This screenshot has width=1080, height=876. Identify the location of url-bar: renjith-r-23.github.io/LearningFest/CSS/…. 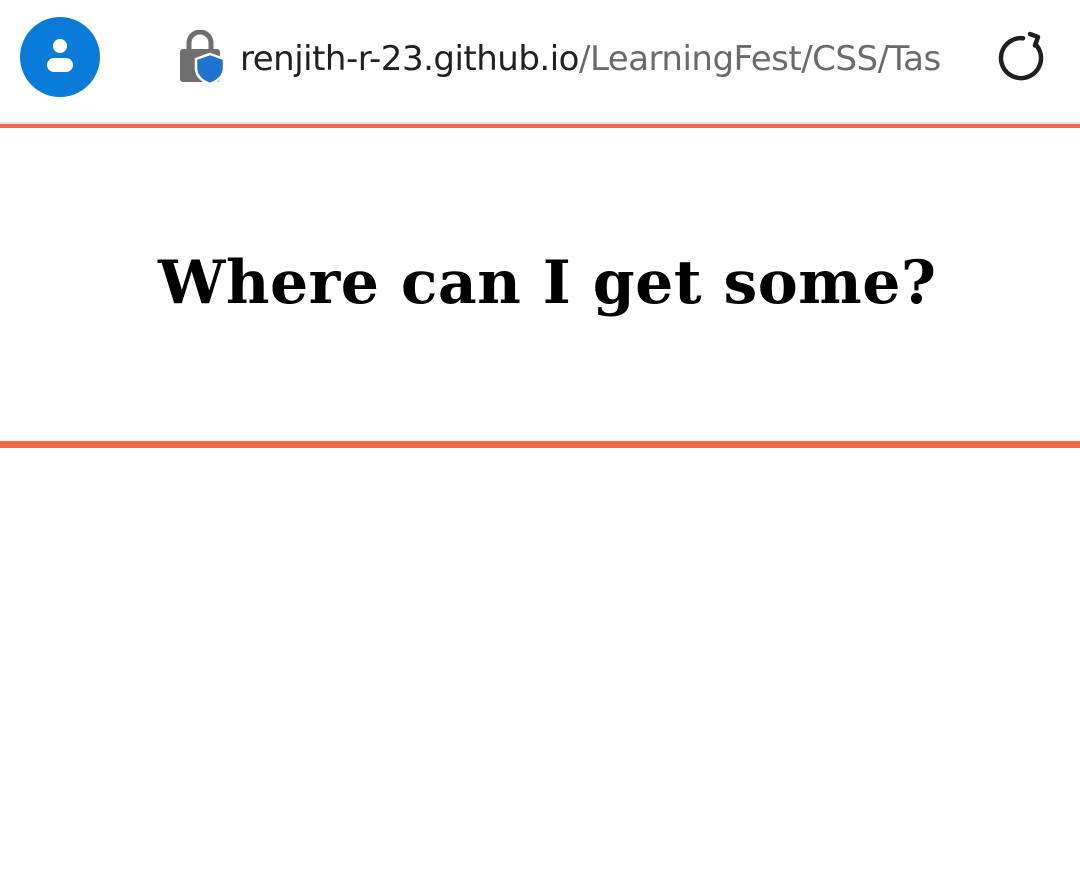
(590, 59).